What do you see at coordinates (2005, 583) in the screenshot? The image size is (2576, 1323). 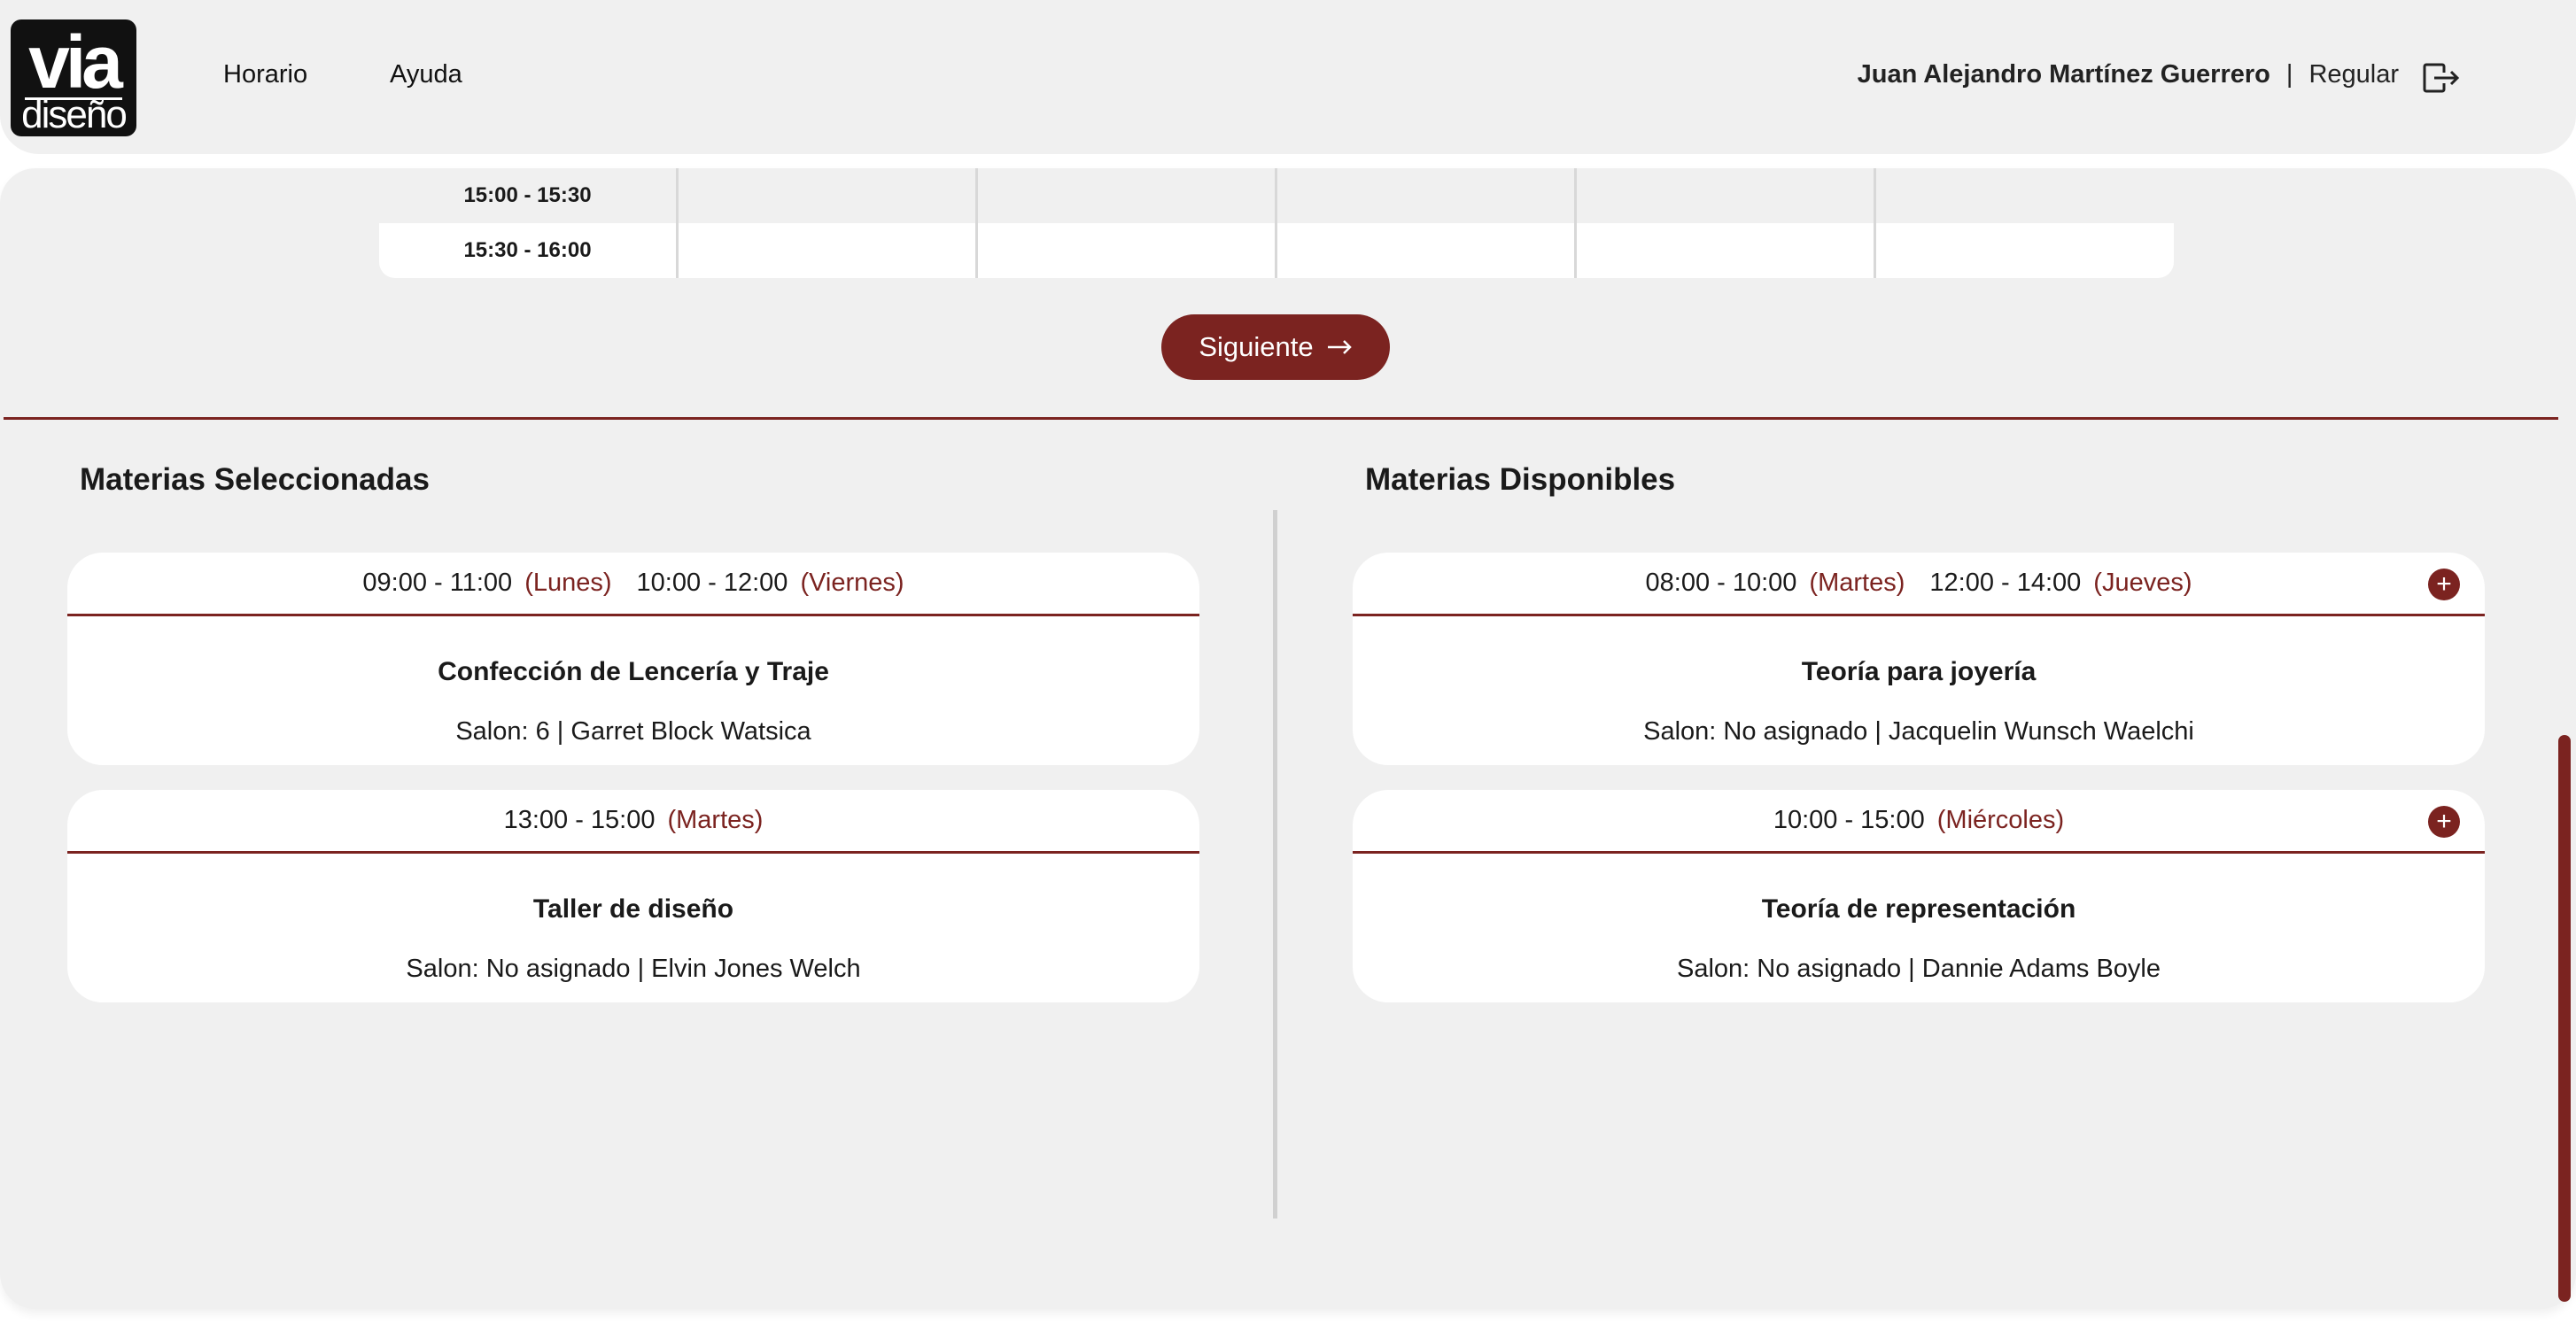 I see `slot-time: 12:00 - 14:00` at bounding box center [2005, 583].